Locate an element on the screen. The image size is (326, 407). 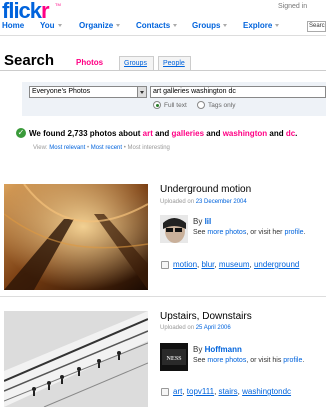
tab-people: People is located at coordinates (174, 63).